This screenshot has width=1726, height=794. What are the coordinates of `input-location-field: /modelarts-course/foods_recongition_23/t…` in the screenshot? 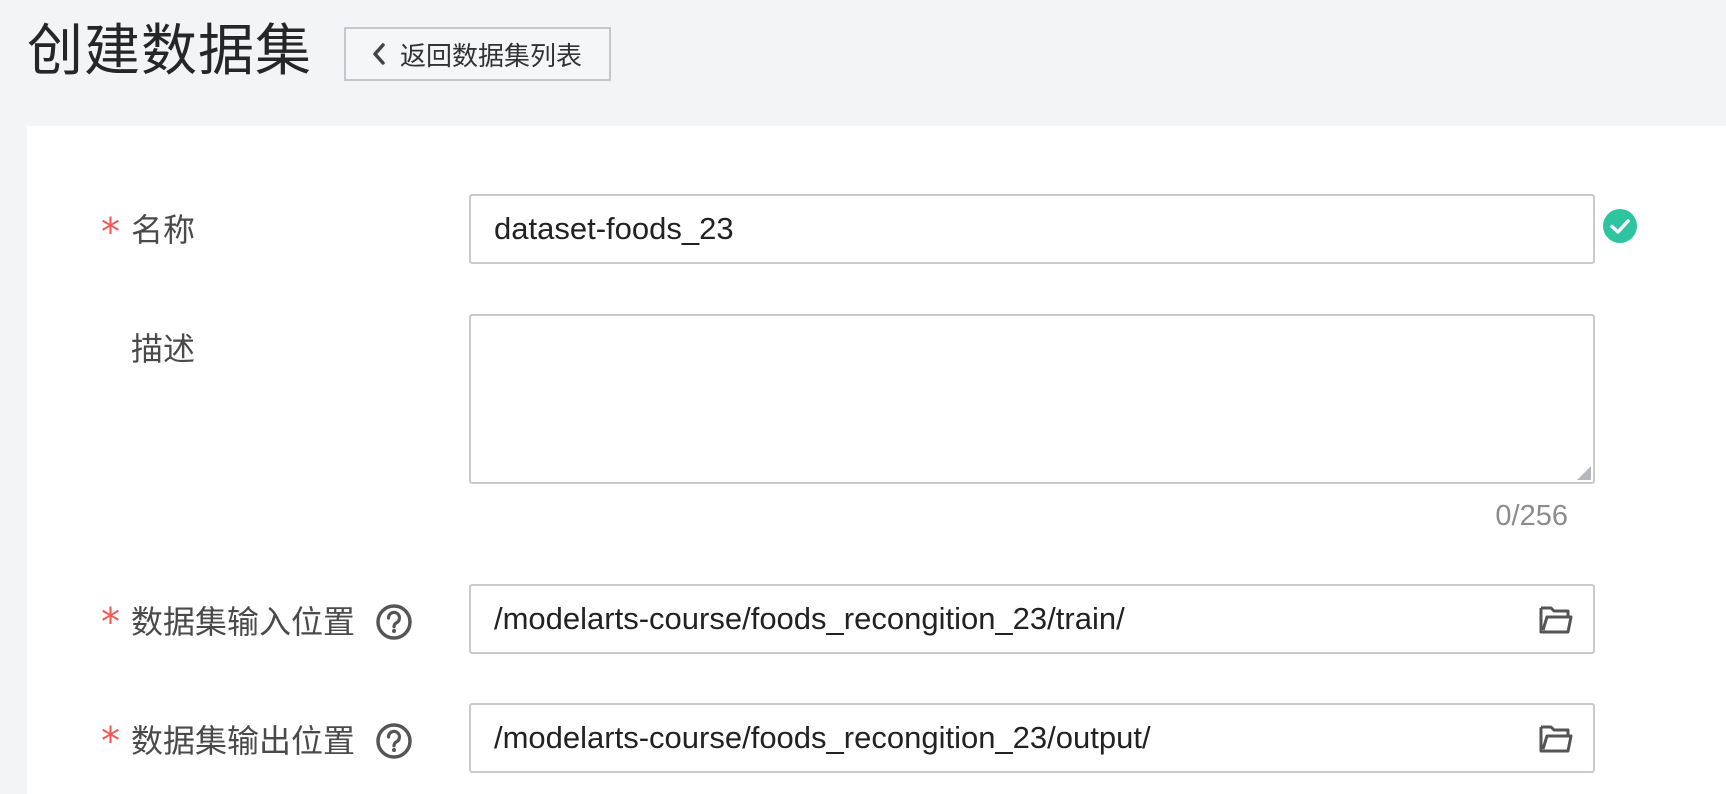 It's located at (1032, 619).